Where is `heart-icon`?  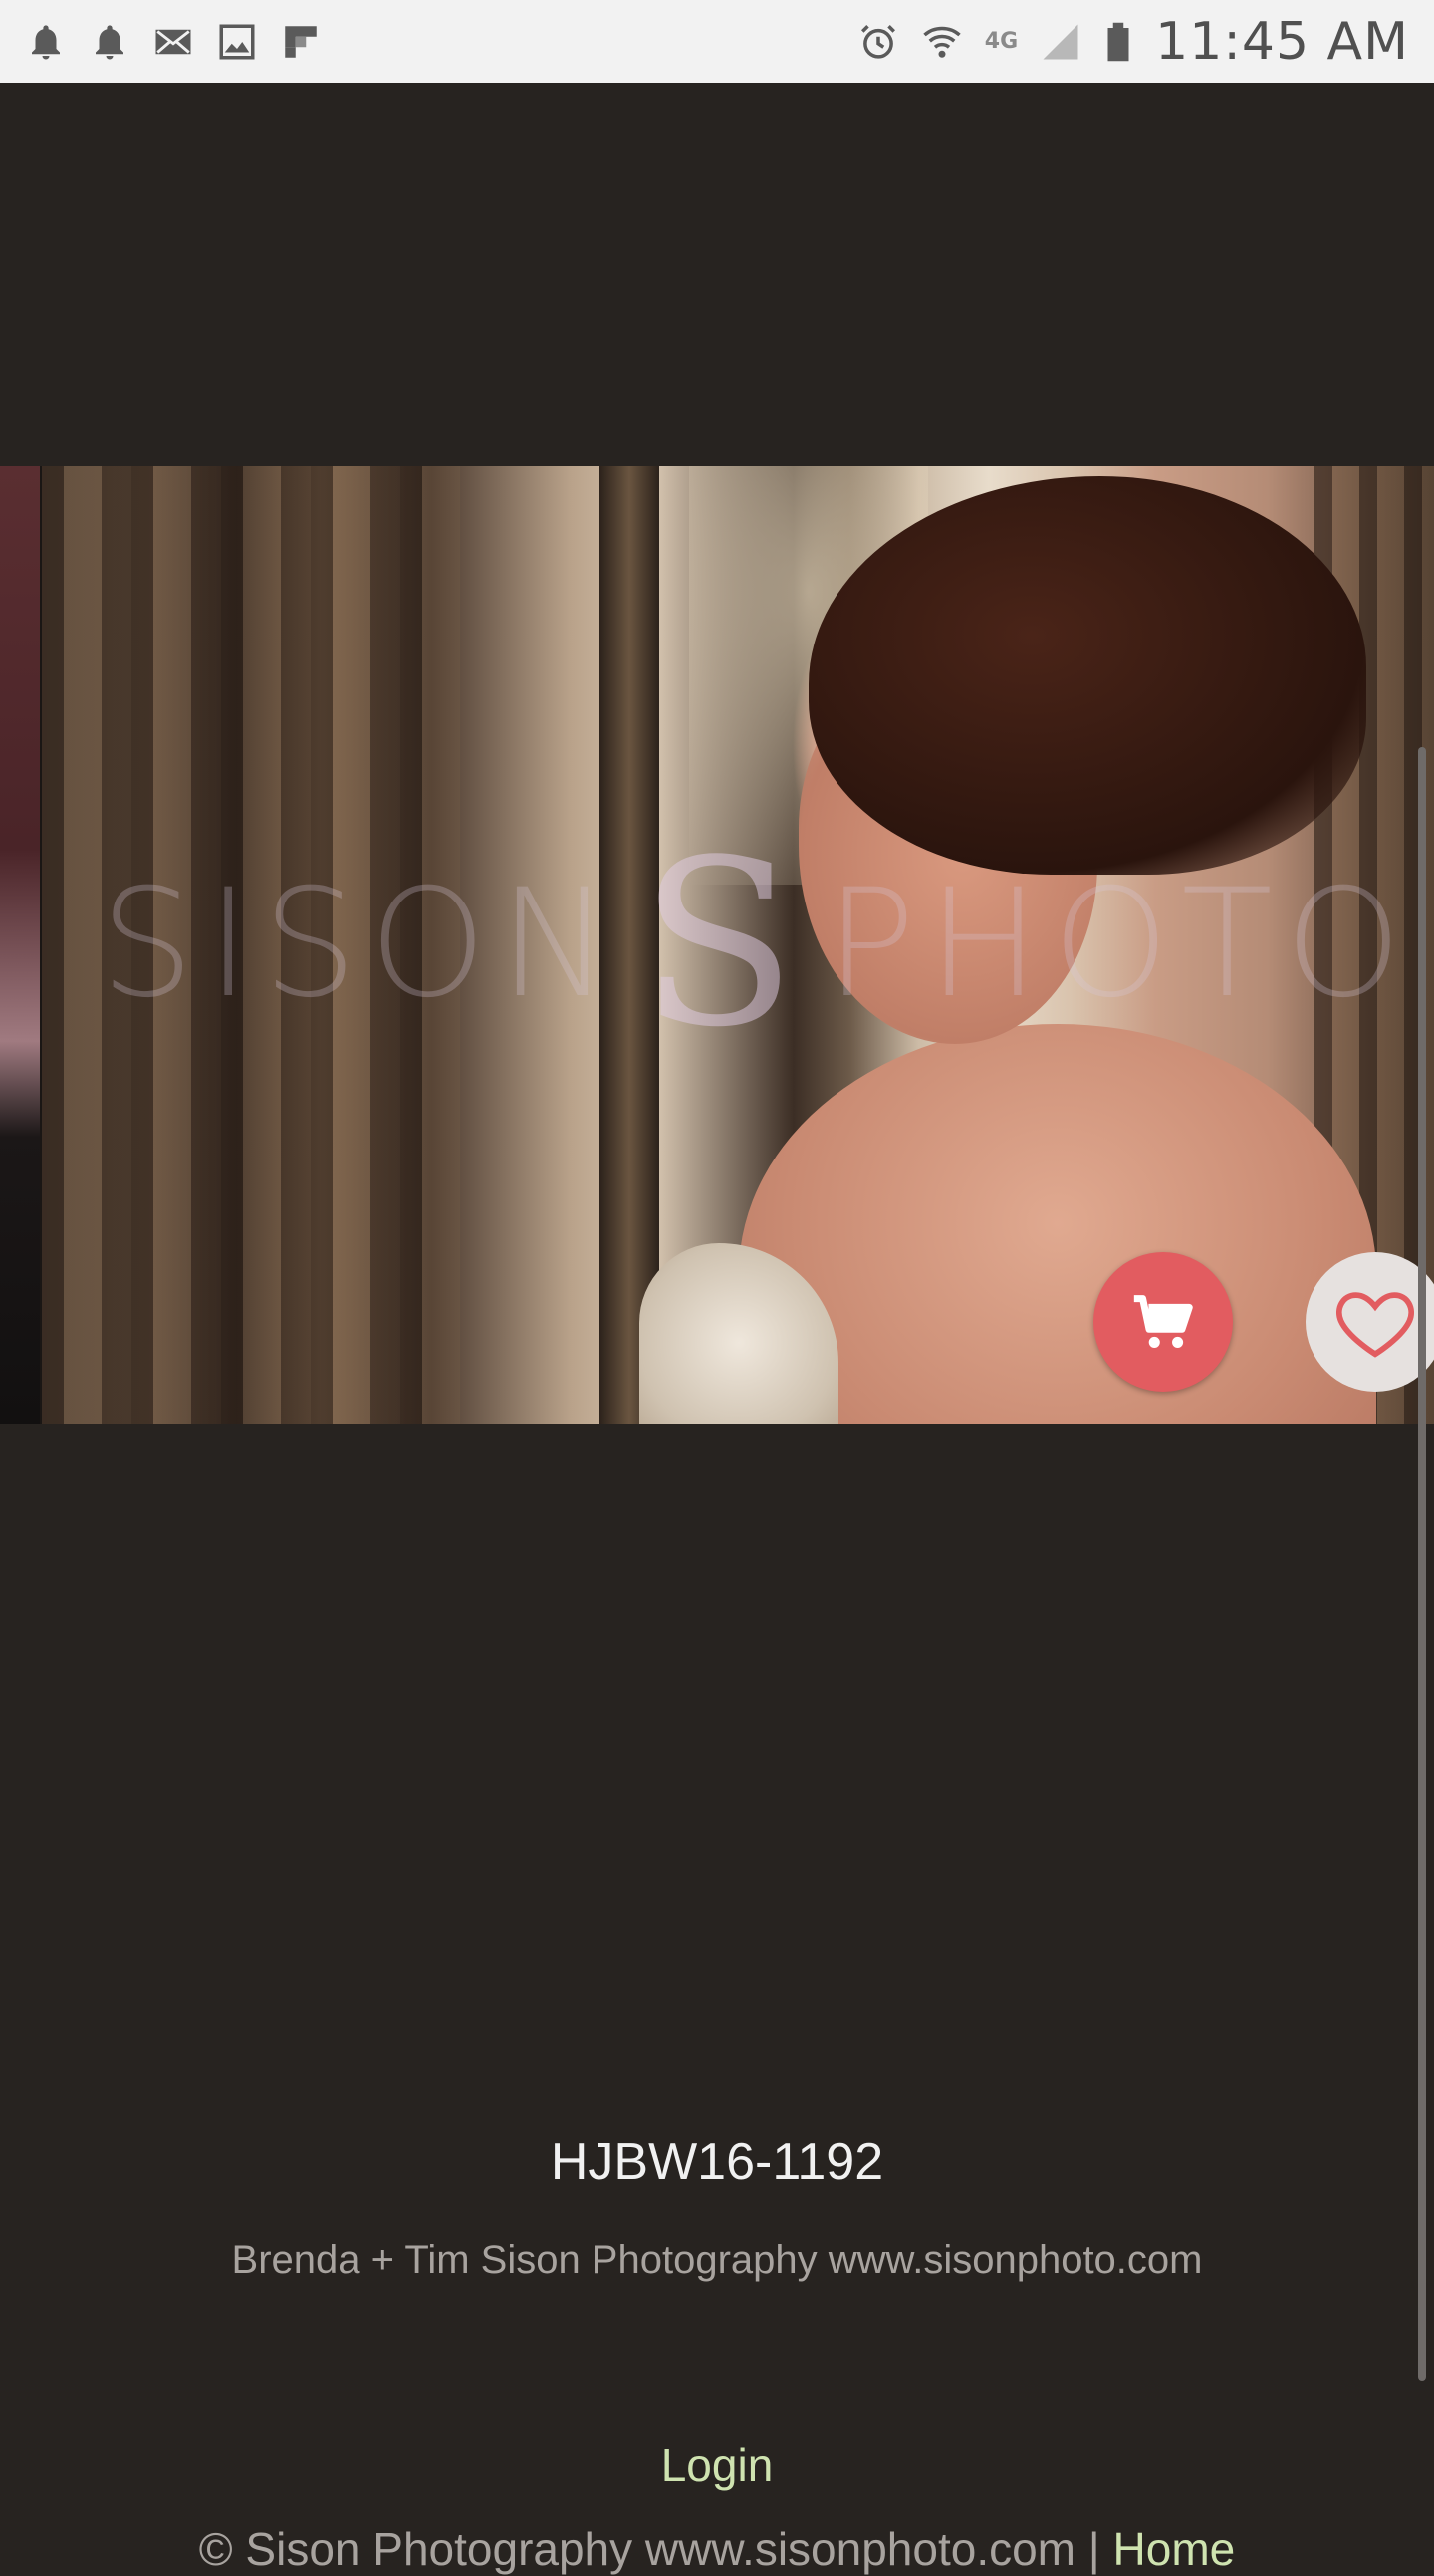
heart-icon is located at coordinates (1375, 1325).